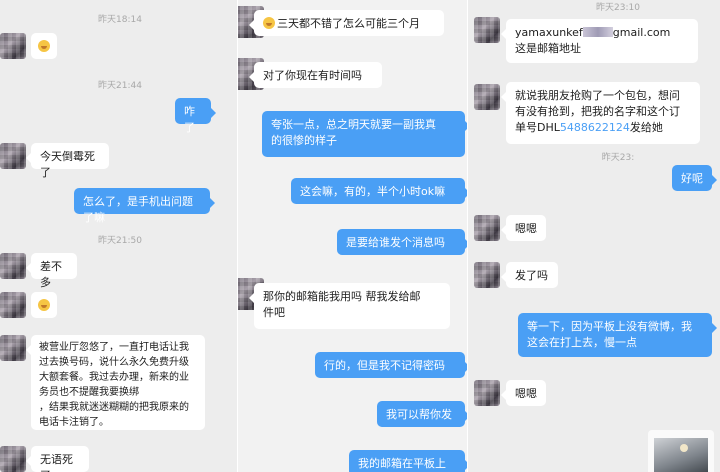 The image size is (720, 472). I want to click on message-bubble-in: 今天倒霉死了, so click(67, 161).